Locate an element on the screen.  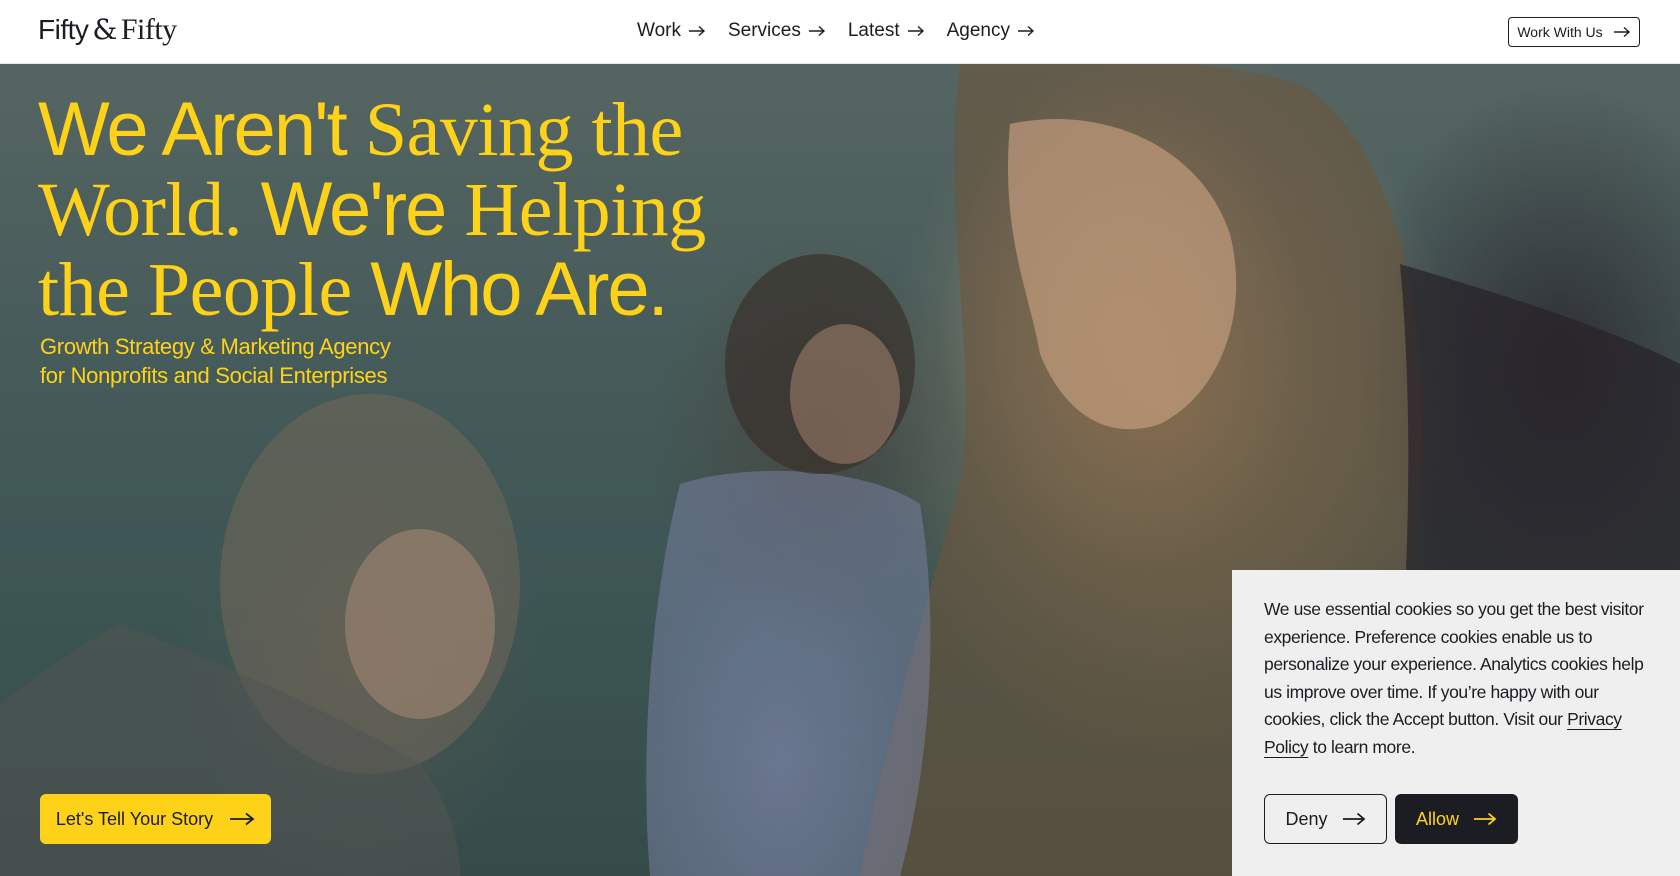
work-with-us-label: Work With Us is located at coordinates (1560, 32).